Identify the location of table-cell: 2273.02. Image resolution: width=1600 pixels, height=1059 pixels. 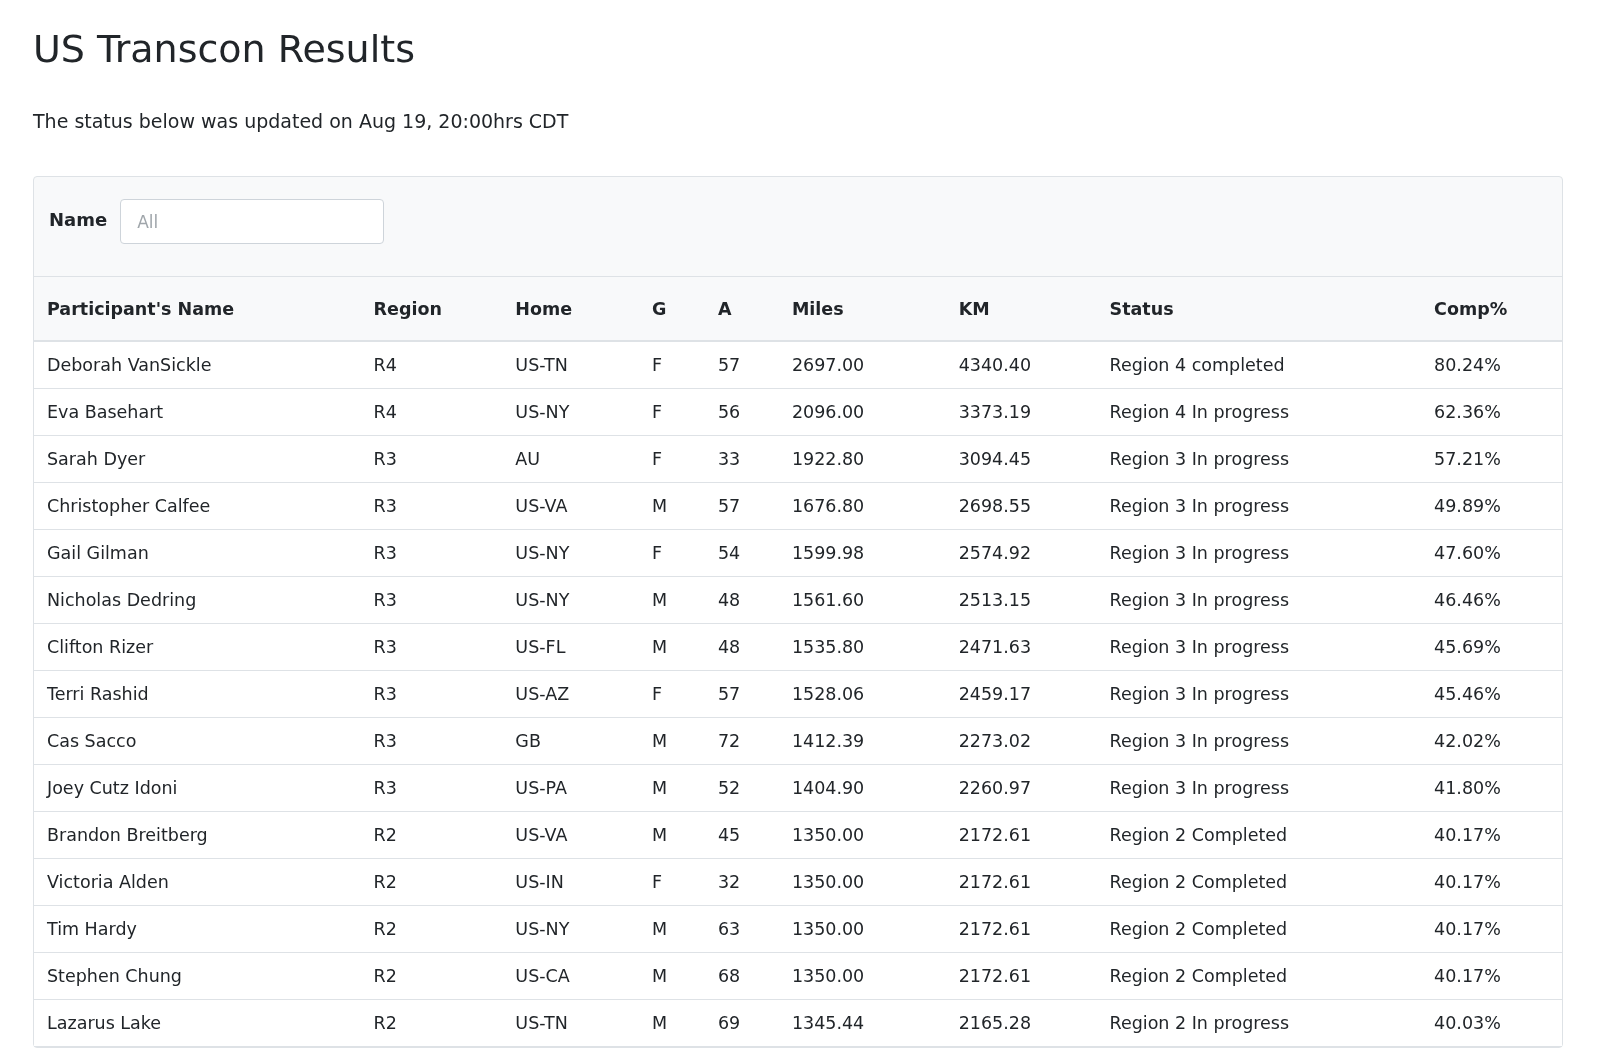
(1021, 740).